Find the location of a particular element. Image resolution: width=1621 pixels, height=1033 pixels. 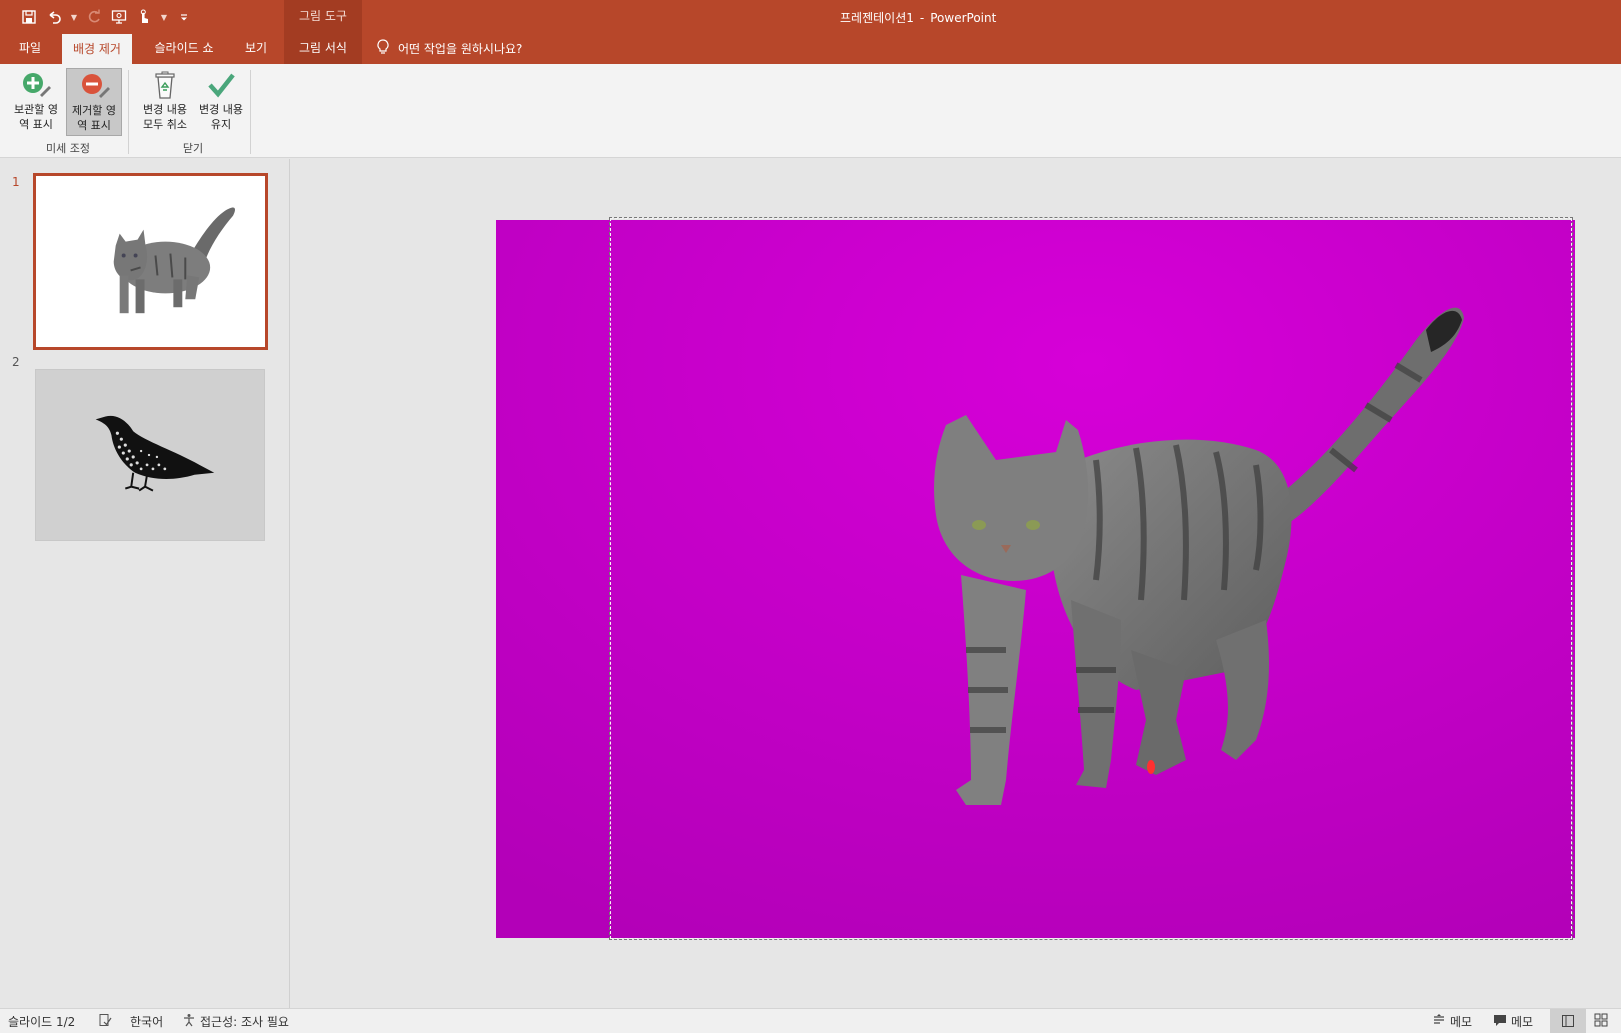

lightbulb-icon is located at coordinates (383, 48).